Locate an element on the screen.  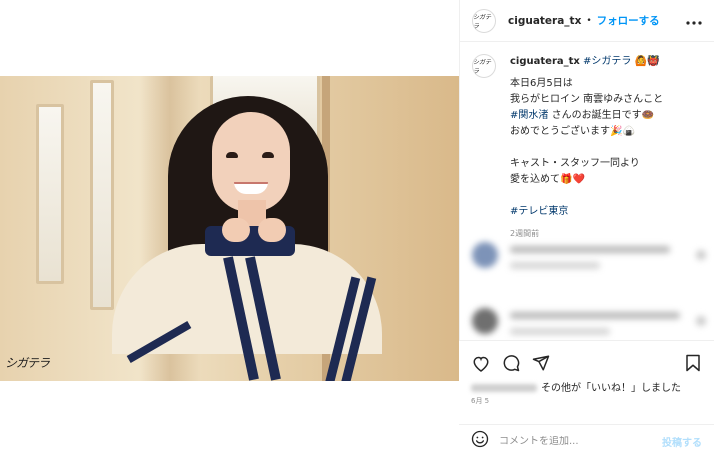
caption-avatar: シガテラ is located at coordinates (484, 66).